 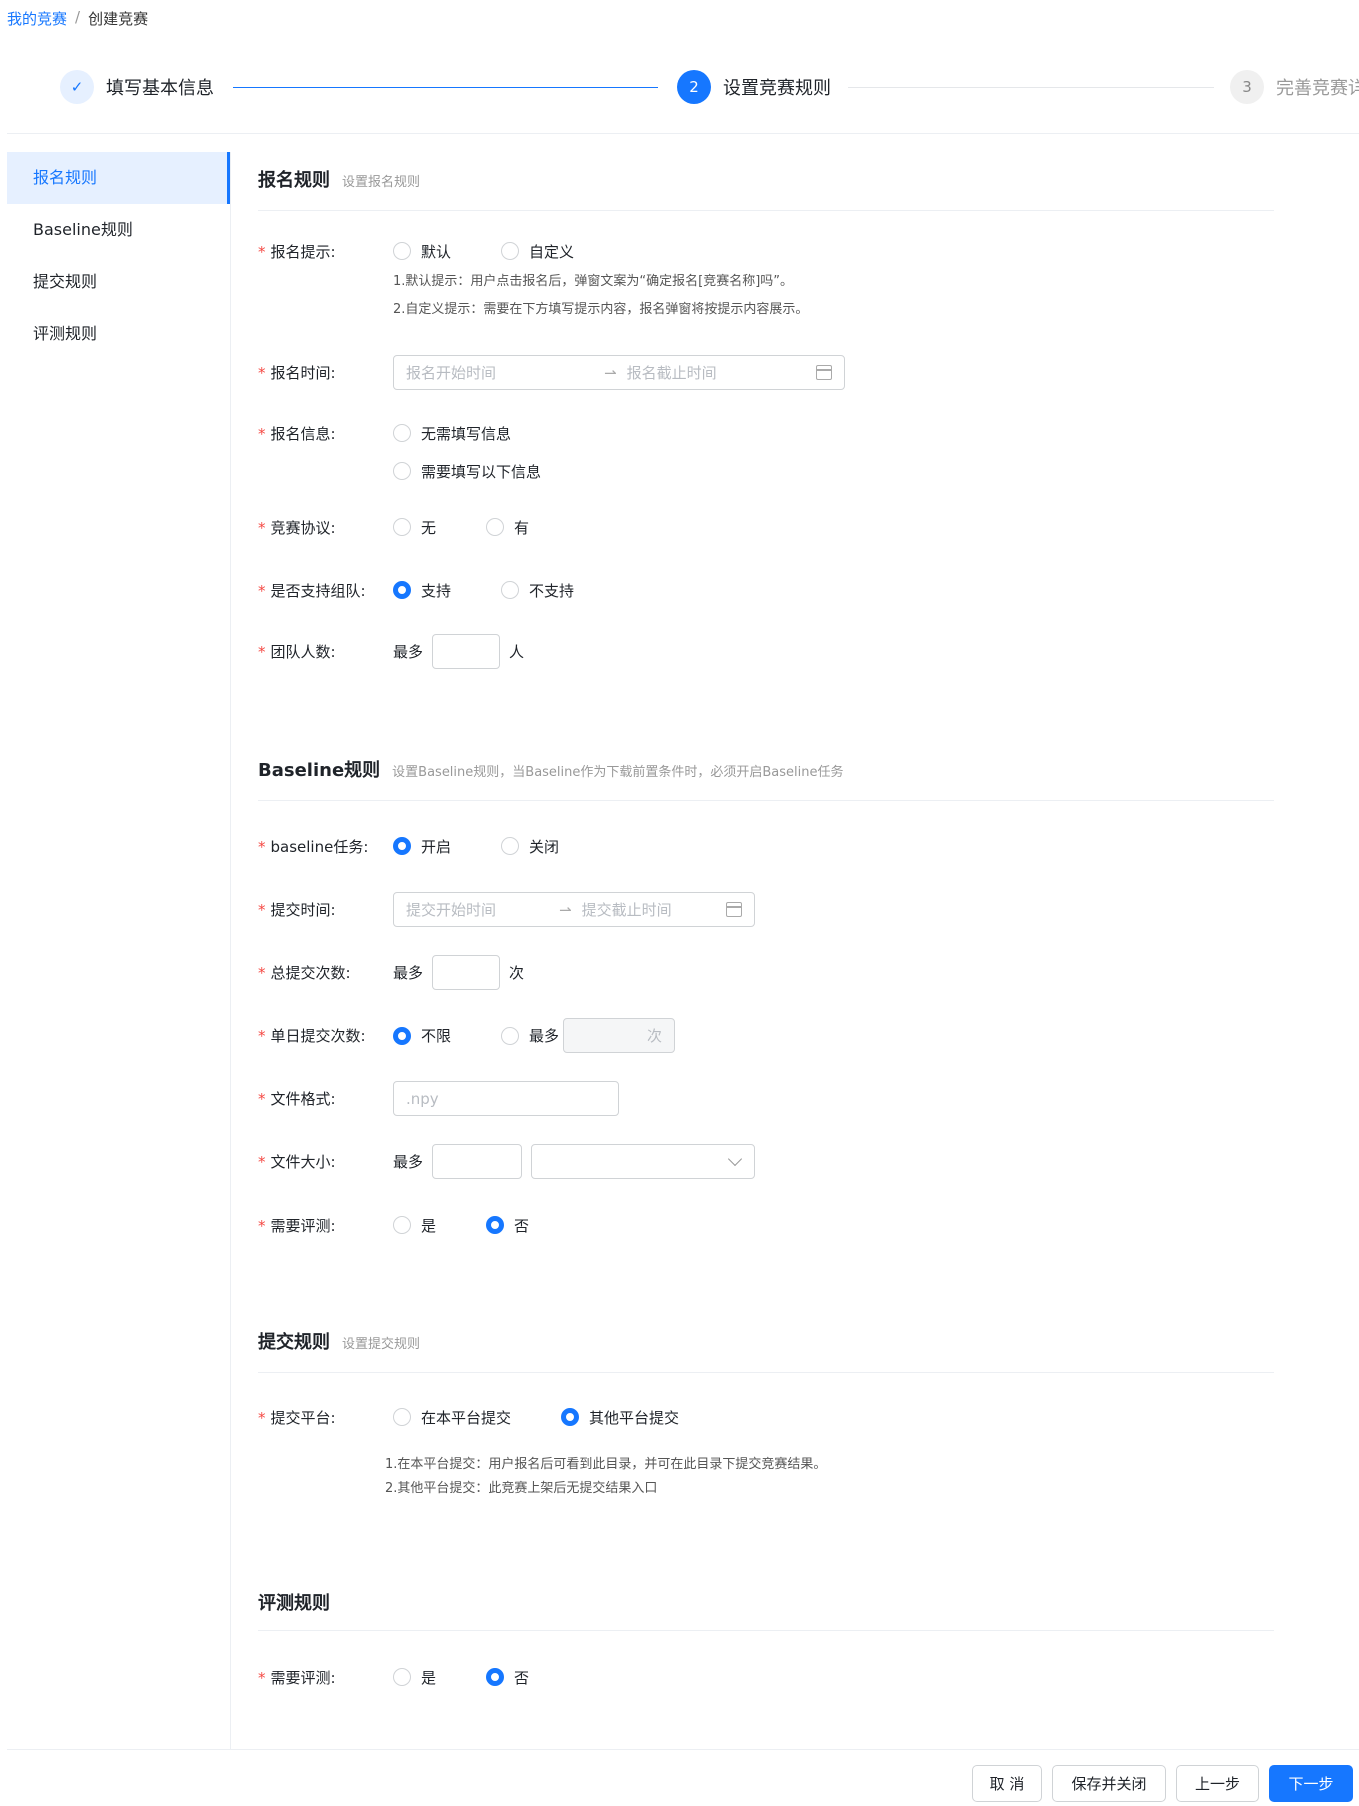 I want to click on submit-time-picker: 提交开始时间 ⇀ 提交截止时间, so click(x=574, y=909).